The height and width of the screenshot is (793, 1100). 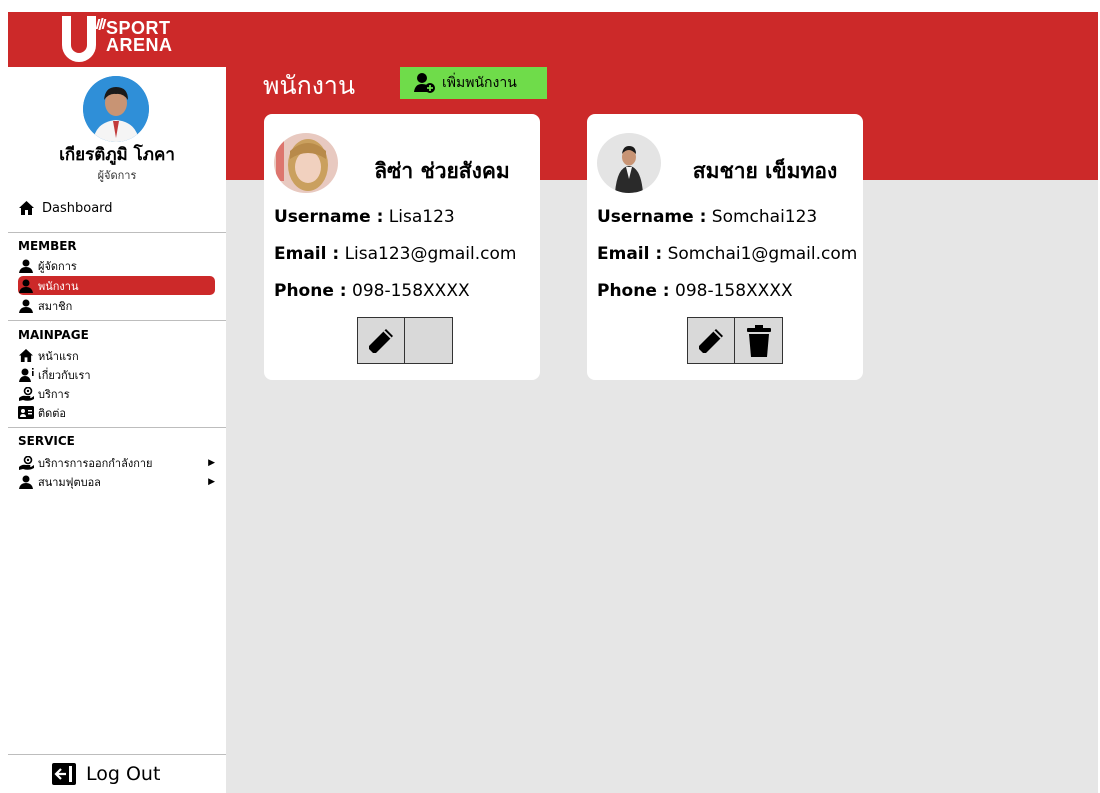 What do you see at coordinates (707, 217) in the screenshot?
I see `employee-username: Username : Somchai123` at bounding box center [707, 217].